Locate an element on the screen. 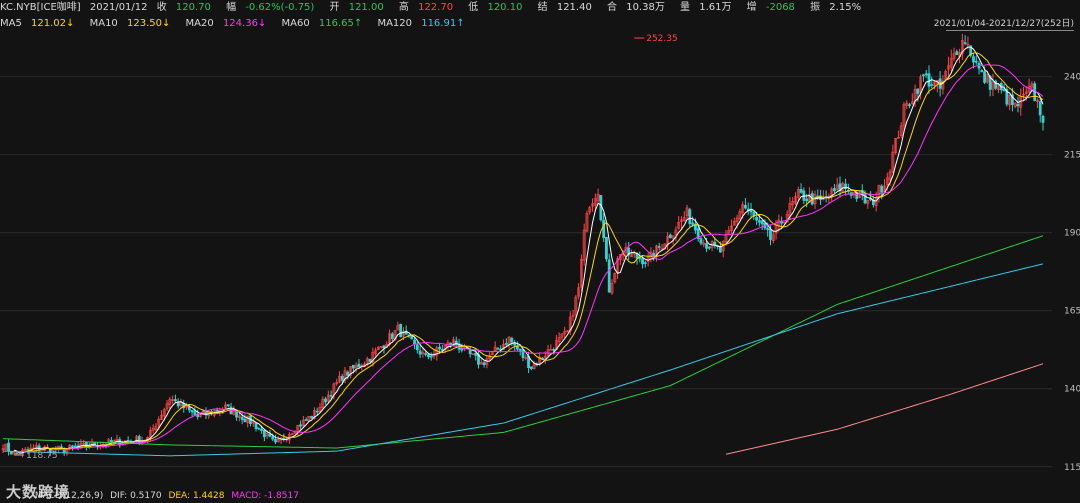 This screenshot has width=1080, height=503. ma20-value: 124.36↓ is located at coordinates (244, 23).